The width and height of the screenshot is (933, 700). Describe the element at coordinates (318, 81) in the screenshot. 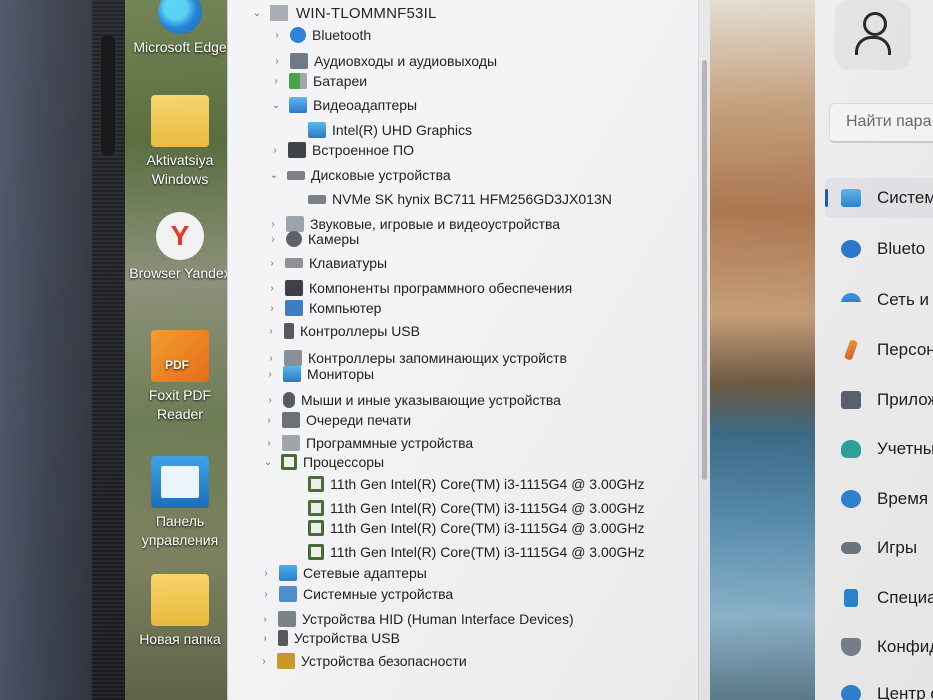

I see `tree-category-row: › Батареи` at that location.